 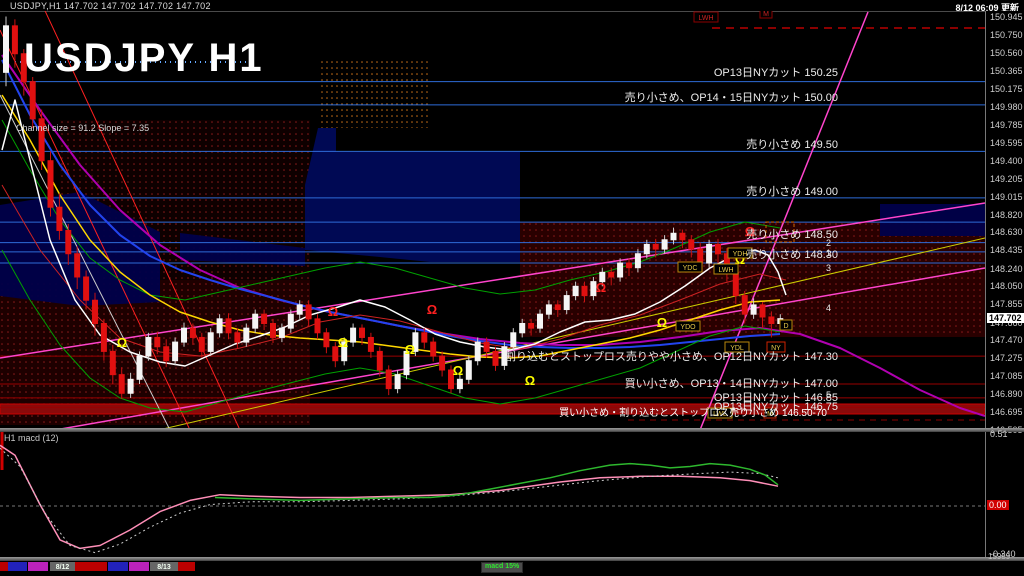 I want to click on level-tag-text: YDC, so click(x=690, y=268).